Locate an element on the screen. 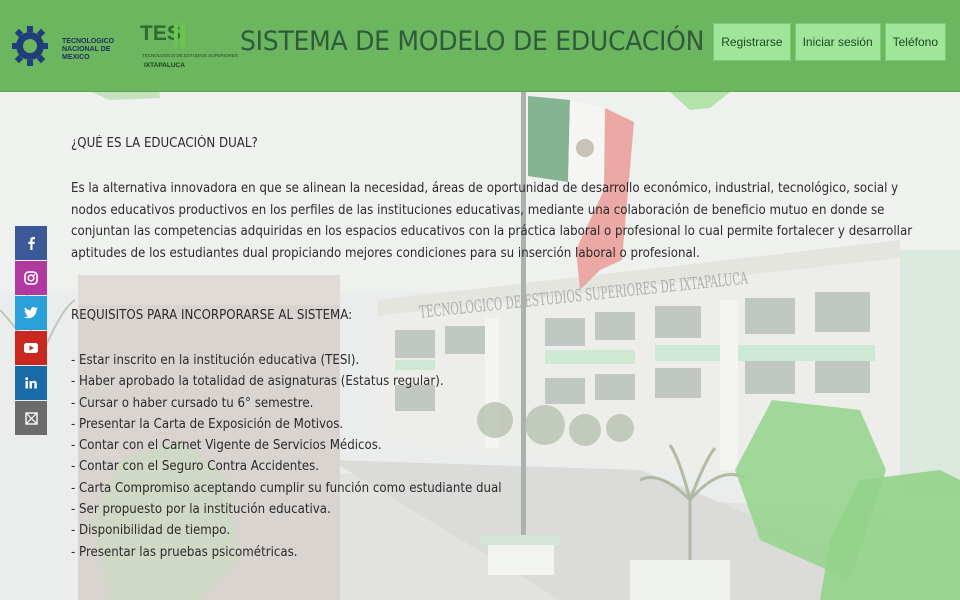 Image resolution: width=960 pixels, height=600 pixels. tecnm-logo: TECNOLOGICO NACIONAL DE MEXICO is located at coordinates (72, 46).